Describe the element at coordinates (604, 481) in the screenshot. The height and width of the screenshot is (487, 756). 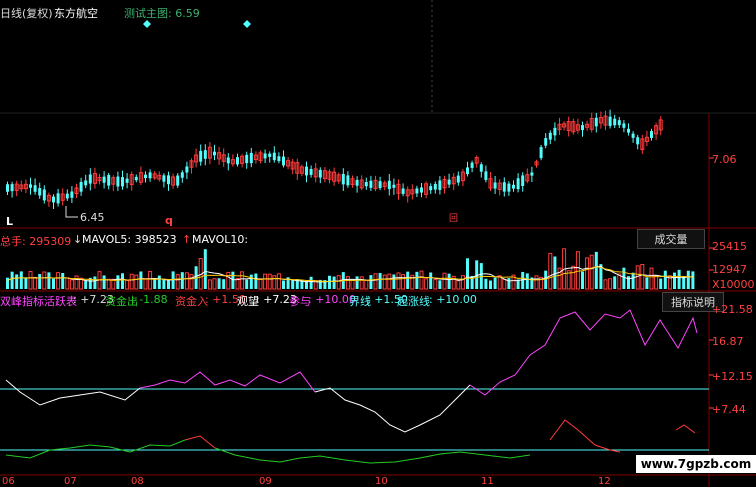
I see `time-tick: 12` at that location.